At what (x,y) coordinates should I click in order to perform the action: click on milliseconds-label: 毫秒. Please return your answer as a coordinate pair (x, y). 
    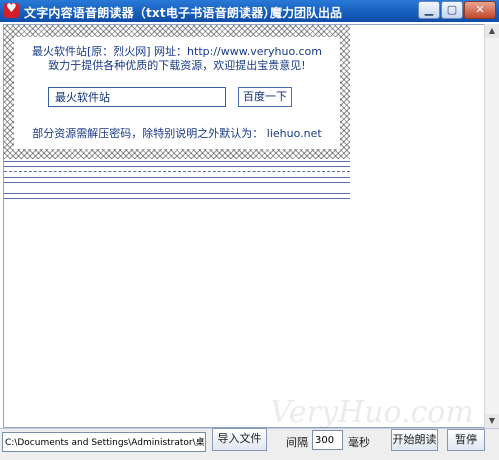
    Looking at the image, I should click on (359, 442).